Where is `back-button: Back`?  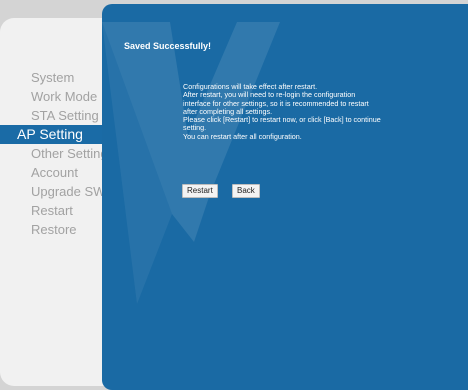 back-button: Back is located at coordinates (246, 191).